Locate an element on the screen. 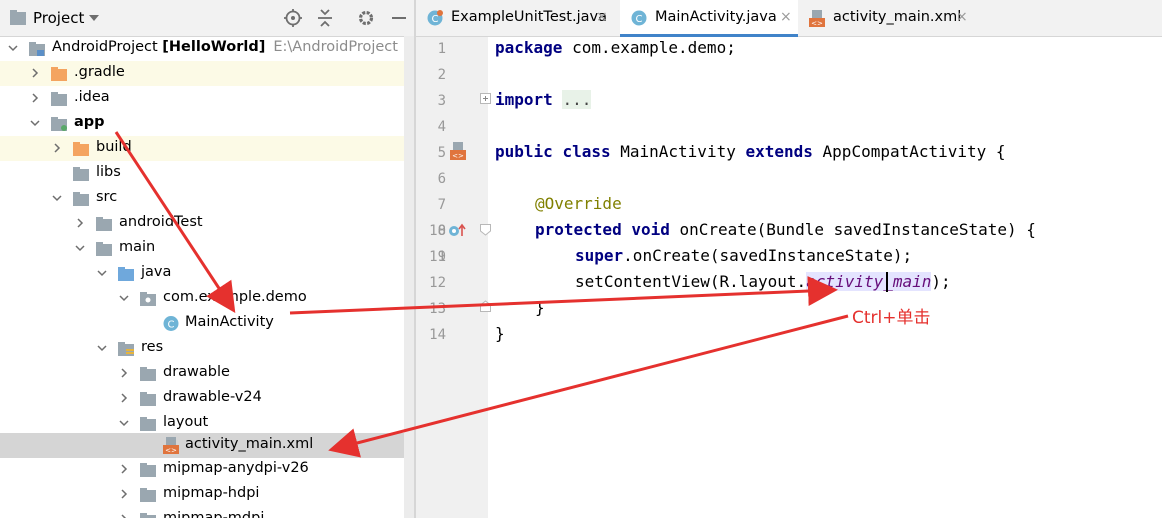 The image size is (1162, 518). override-method-icon is located at coordinates (458, 231).